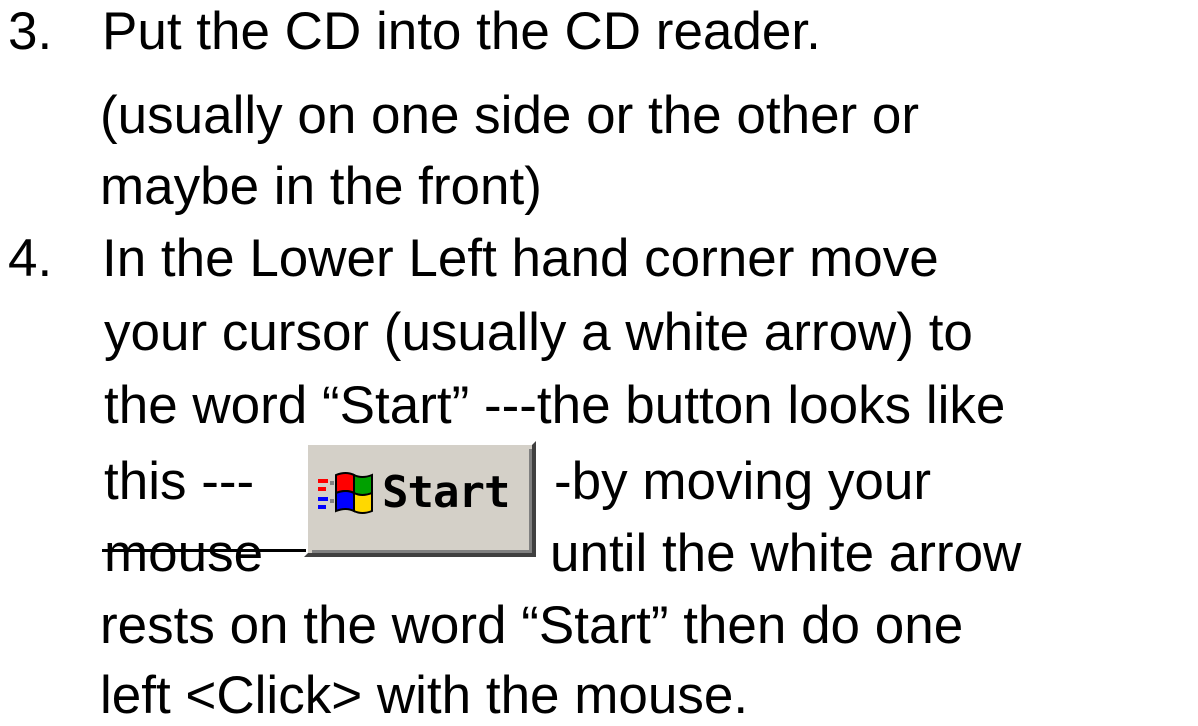 This screenshot has height=726, width=1198. Describe the element at coordinates (179, 481) in the screenshot. I see `step-4-line-4a: this ---` at that location.